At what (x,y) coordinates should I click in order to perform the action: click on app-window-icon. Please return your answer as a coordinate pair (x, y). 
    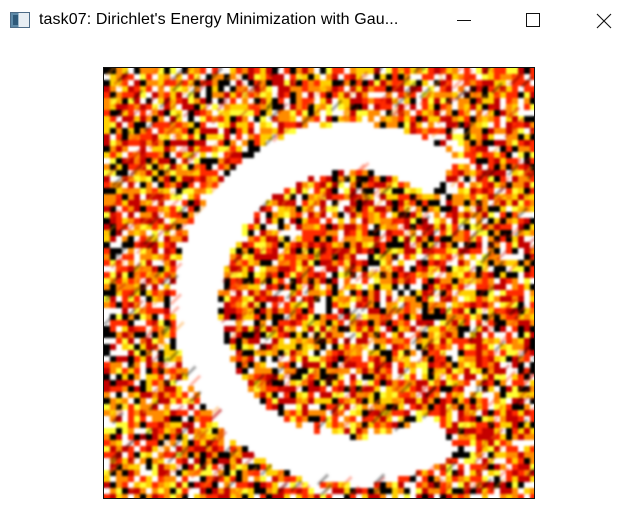
    Looking at the image, I should click on (20, 20).